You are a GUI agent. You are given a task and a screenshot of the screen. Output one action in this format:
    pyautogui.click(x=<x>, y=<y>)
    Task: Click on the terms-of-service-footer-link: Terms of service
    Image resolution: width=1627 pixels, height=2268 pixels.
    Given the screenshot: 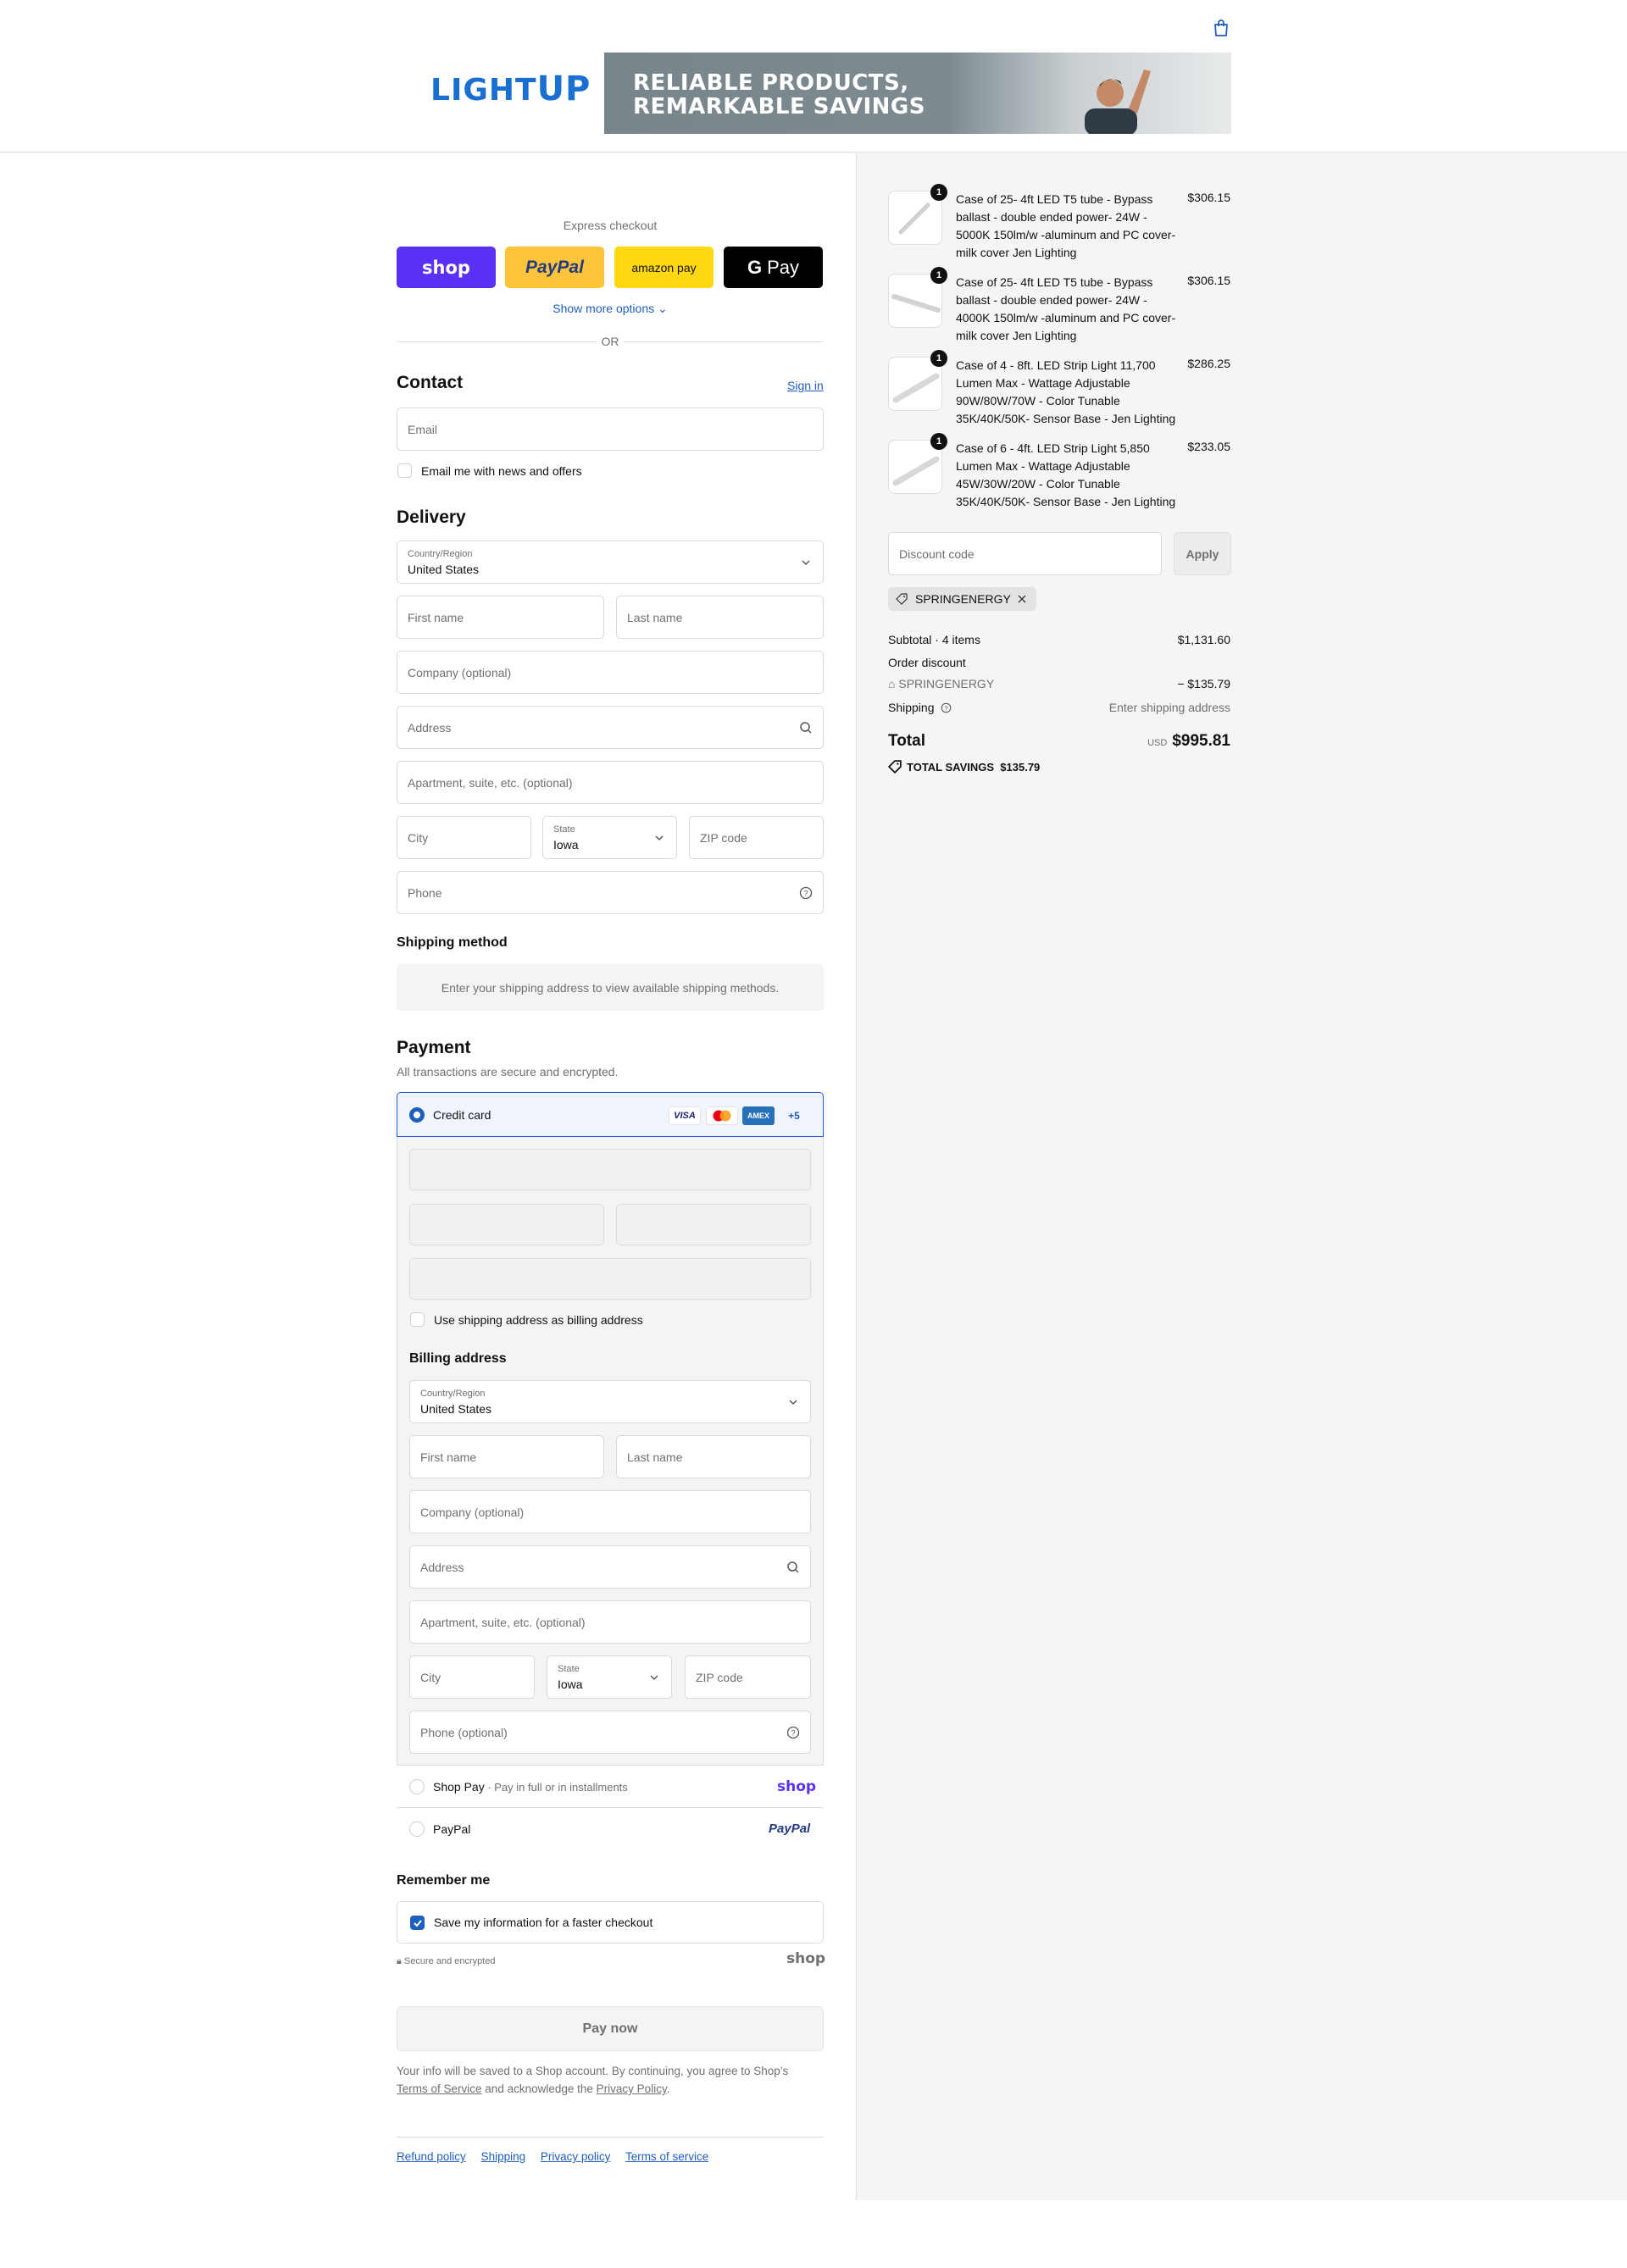 What is the action you would take?
    pyautogui.click(x=667, y=2156)
    